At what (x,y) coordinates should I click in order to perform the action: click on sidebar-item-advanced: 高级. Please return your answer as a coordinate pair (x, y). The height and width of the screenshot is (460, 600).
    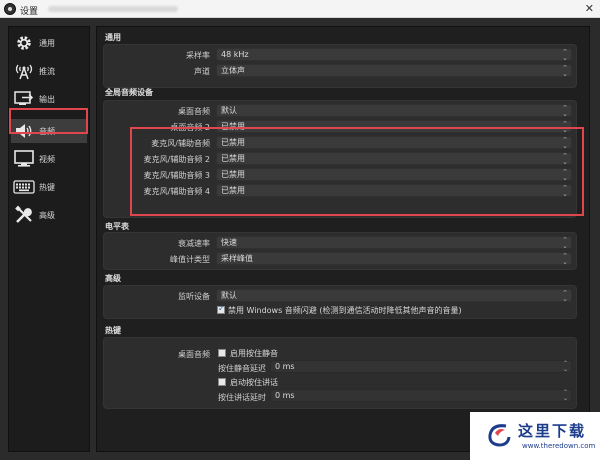
    Looking at the image, I should click on (49, 215).